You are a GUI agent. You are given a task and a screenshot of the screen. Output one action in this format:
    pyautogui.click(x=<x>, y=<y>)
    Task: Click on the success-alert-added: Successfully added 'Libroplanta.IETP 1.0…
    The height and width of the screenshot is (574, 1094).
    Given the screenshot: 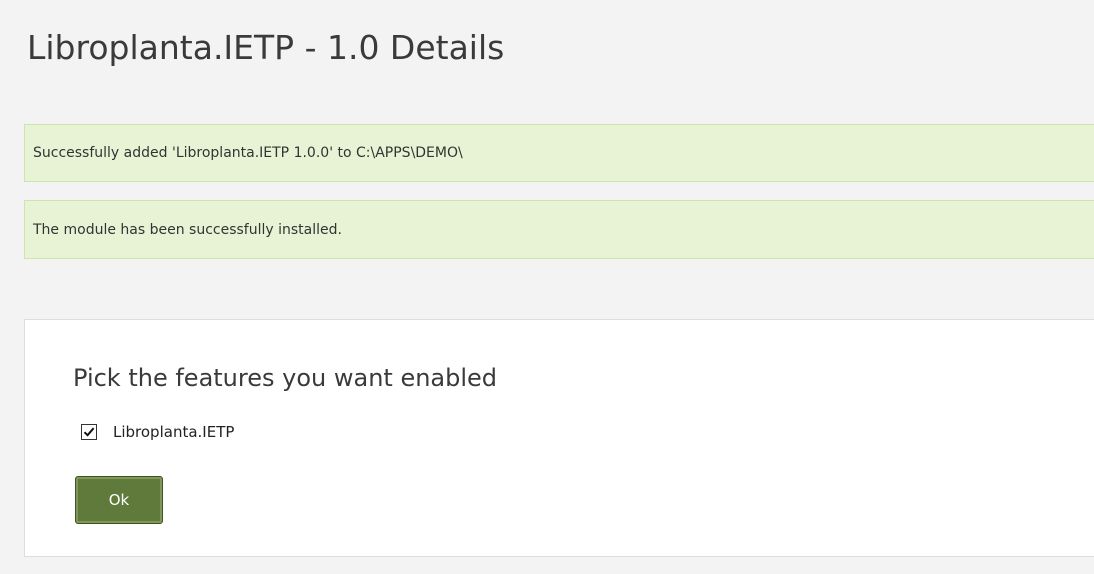 What is the action you would take?
    pyautogui.click(x=559, y=153)
    